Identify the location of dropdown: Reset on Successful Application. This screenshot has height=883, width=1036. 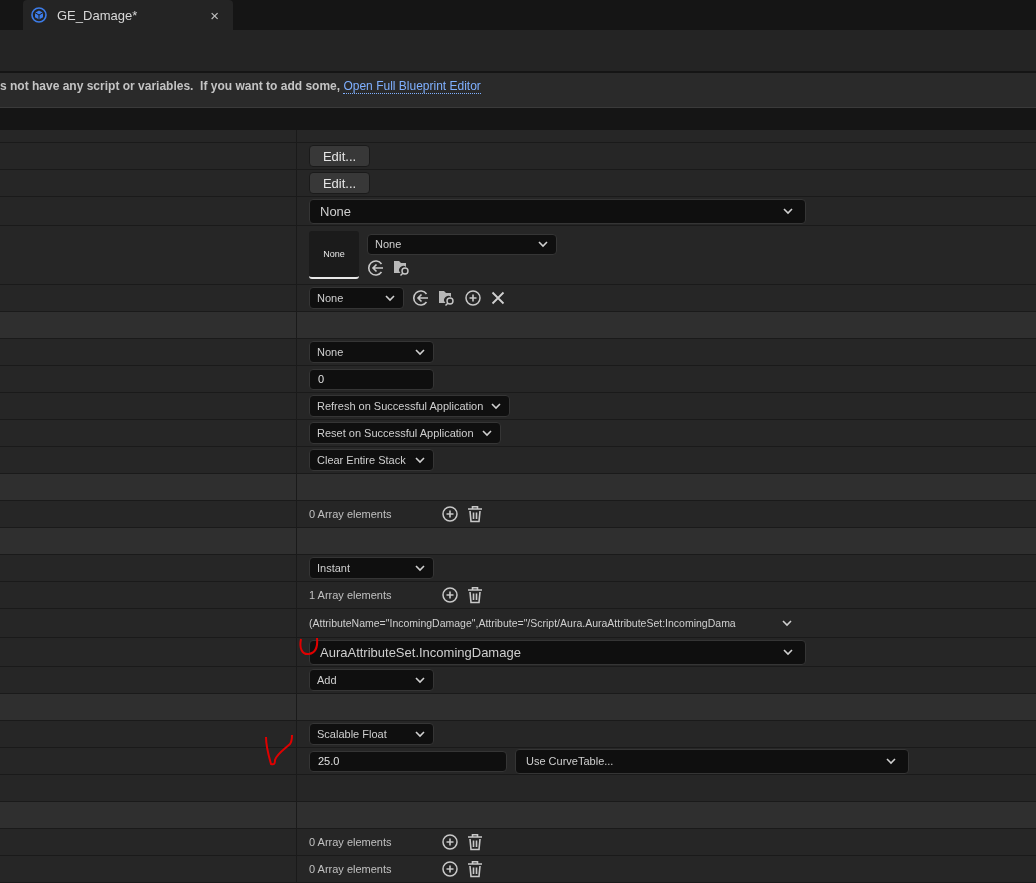
(405, 433).